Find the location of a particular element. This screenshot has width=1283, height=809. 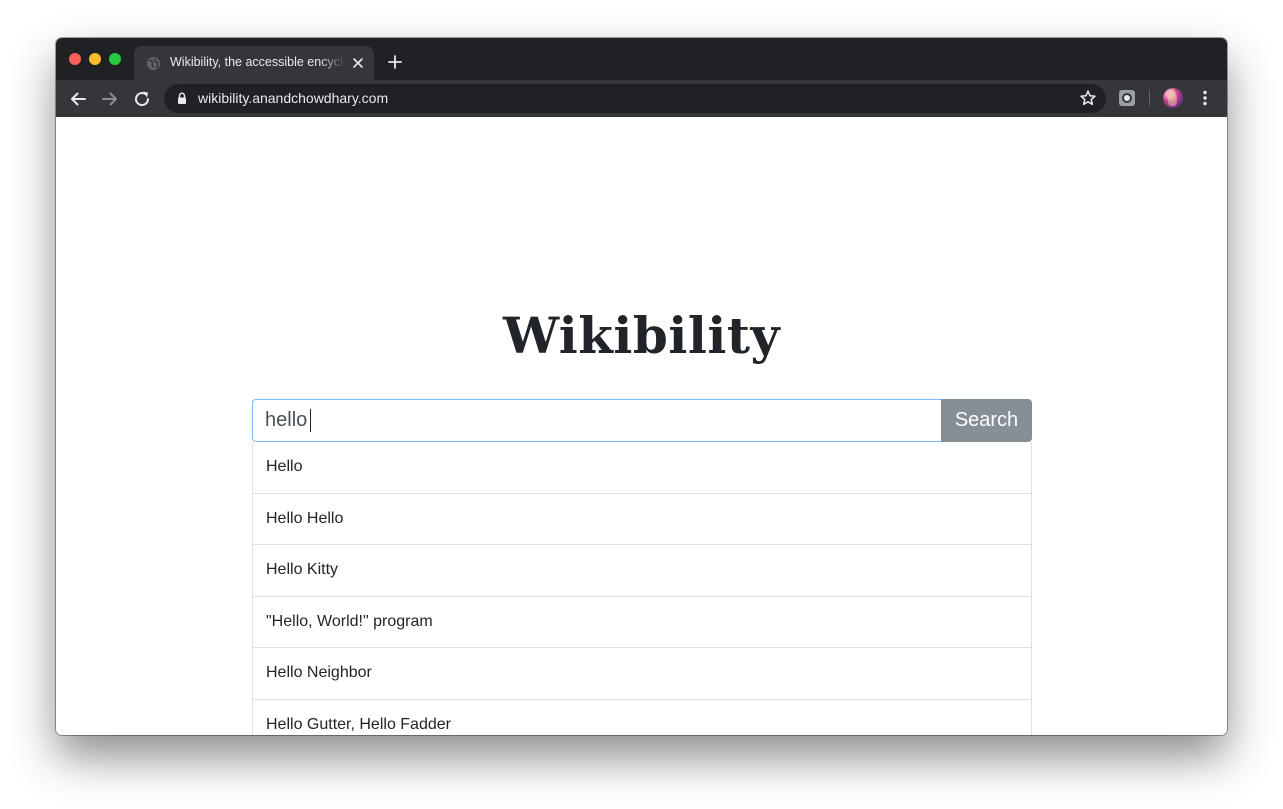

suggestion-item: "Hello, World!" program is located at coordinates (642, 622).